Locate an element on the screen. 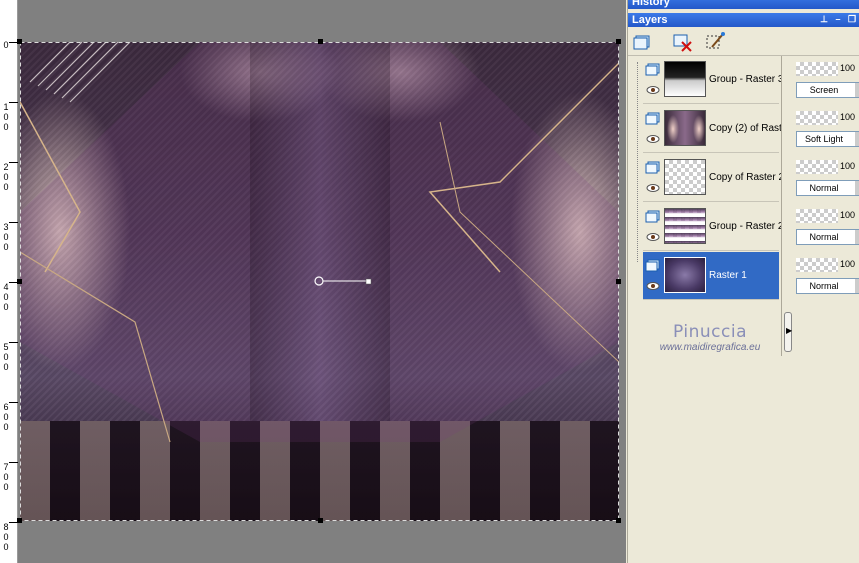 Image resolution: width=859 pixels, height=563 pixels. blend-mode-value: Screen is located at coordinates (824, 90).